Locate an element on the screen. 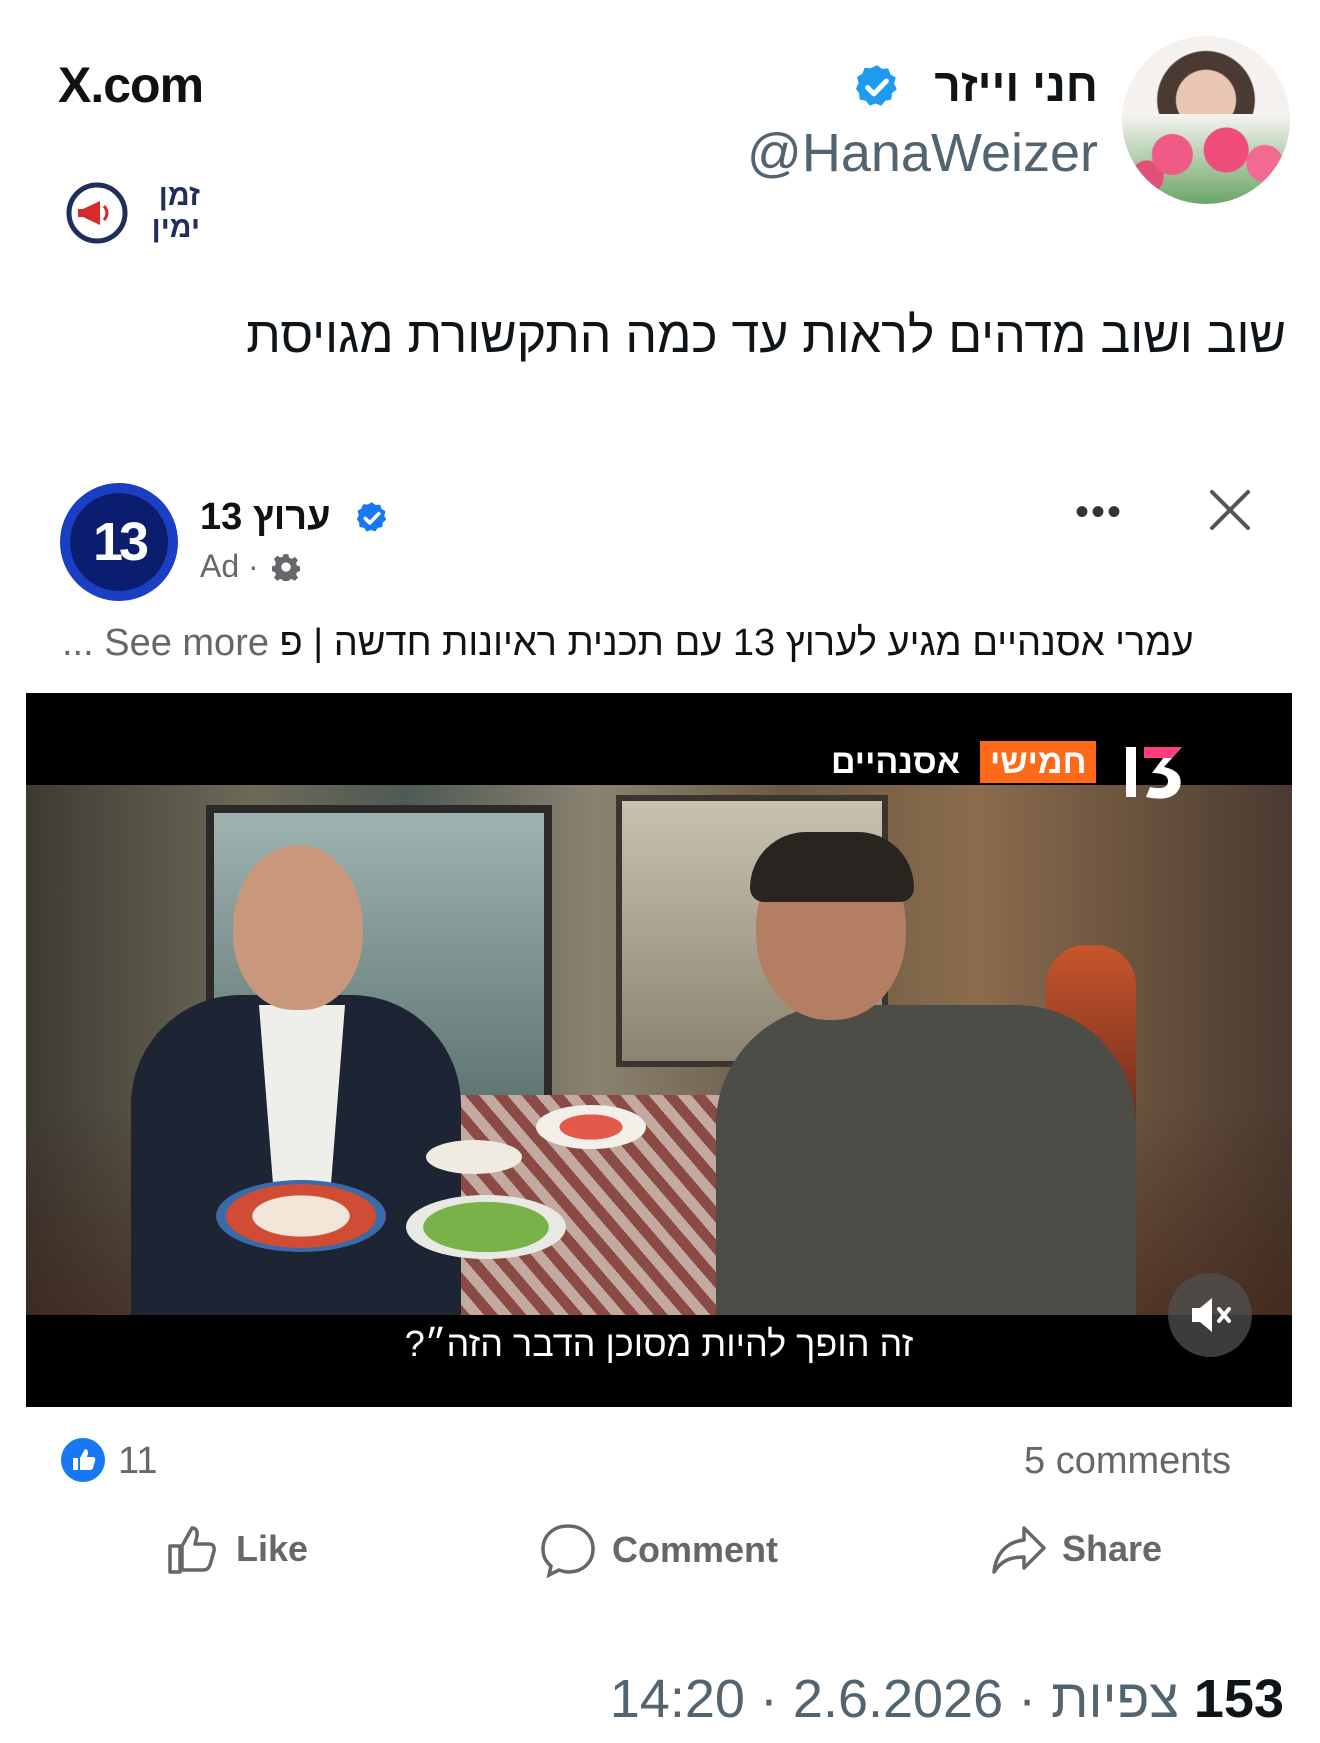 This screenshot has height=1743, width=1320. watermark-line-2: ימין is located at coordinates (175, 227).